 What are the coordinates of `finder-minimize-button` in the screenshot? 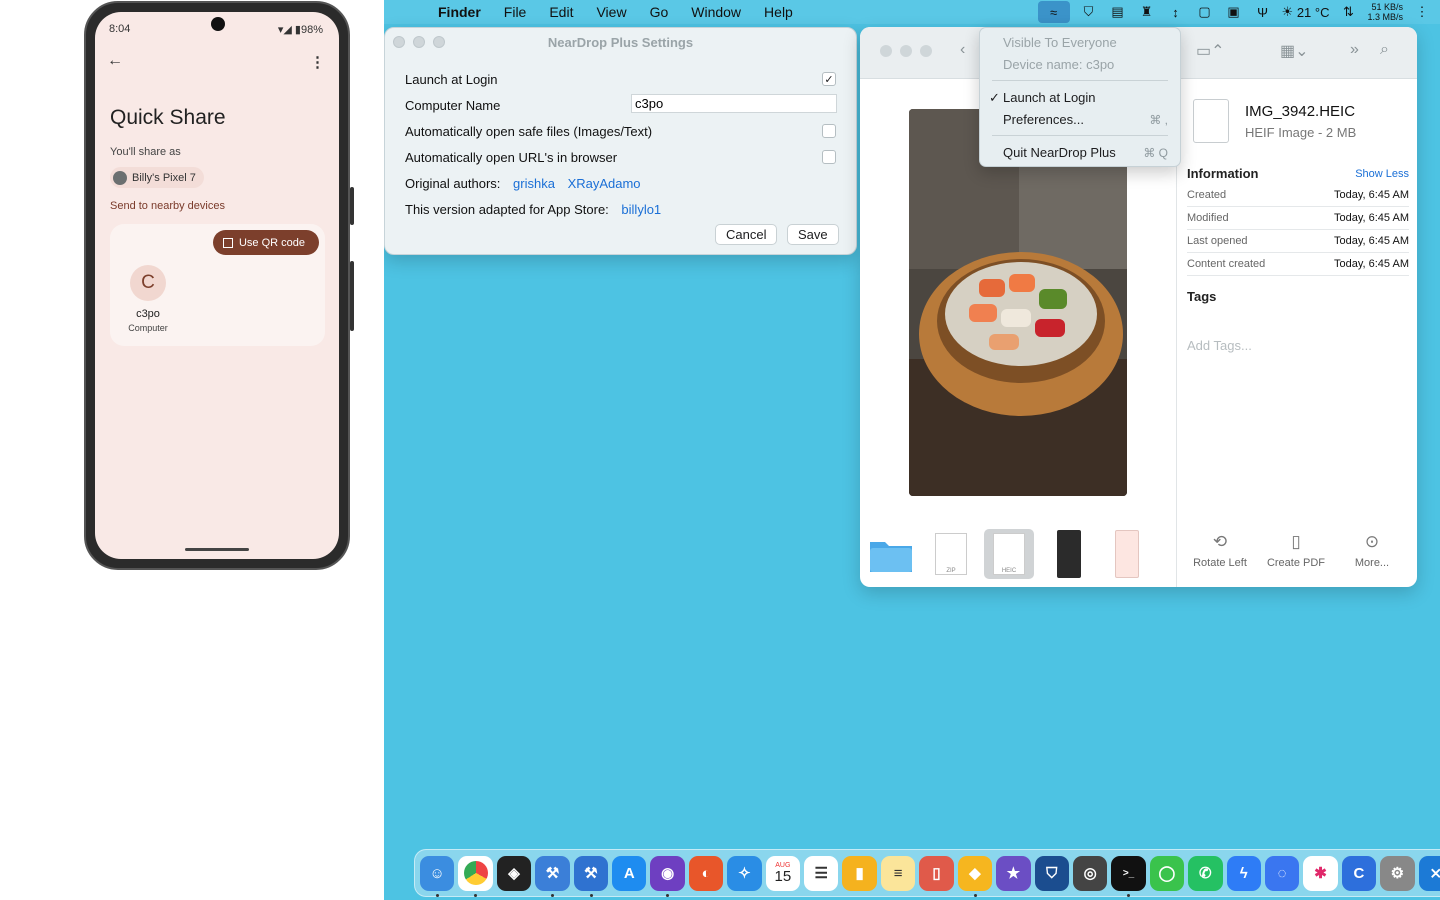 It's located at (906, 51).